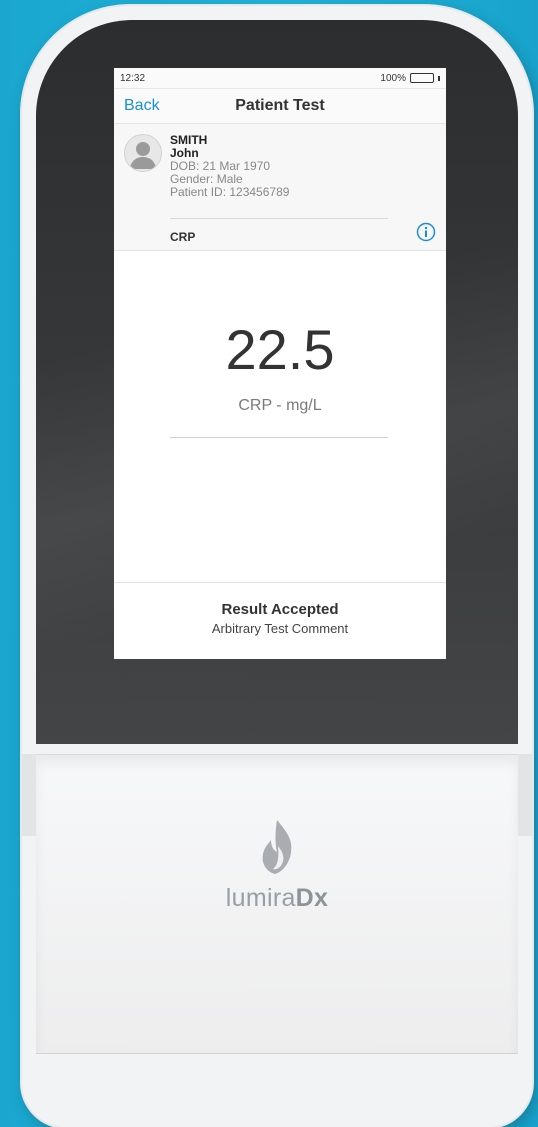  I want to click on divider, so click(279, 218).